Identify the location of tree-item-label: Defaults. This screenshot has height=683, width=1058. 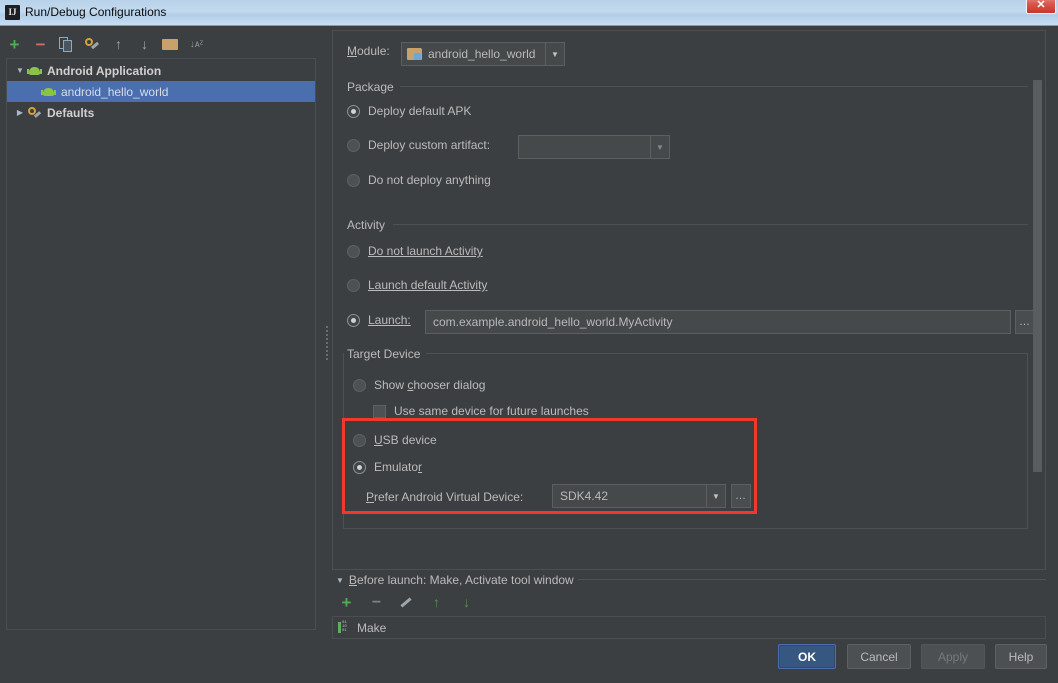
(71, 112).